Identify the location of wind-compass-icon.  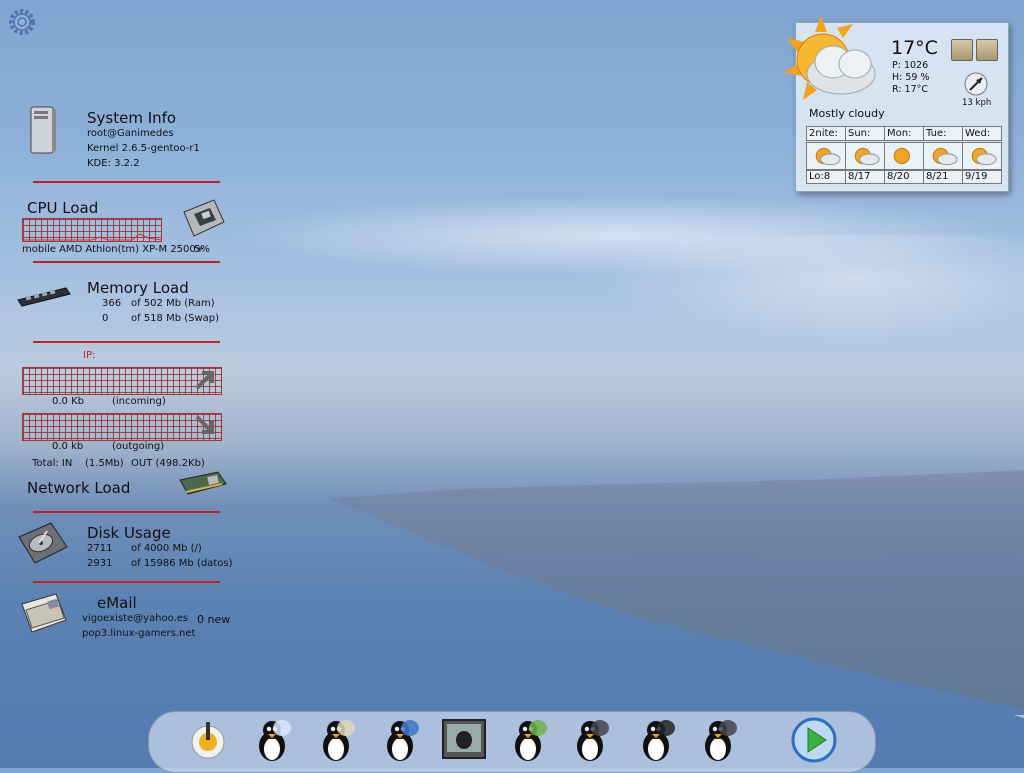
(976, 84).